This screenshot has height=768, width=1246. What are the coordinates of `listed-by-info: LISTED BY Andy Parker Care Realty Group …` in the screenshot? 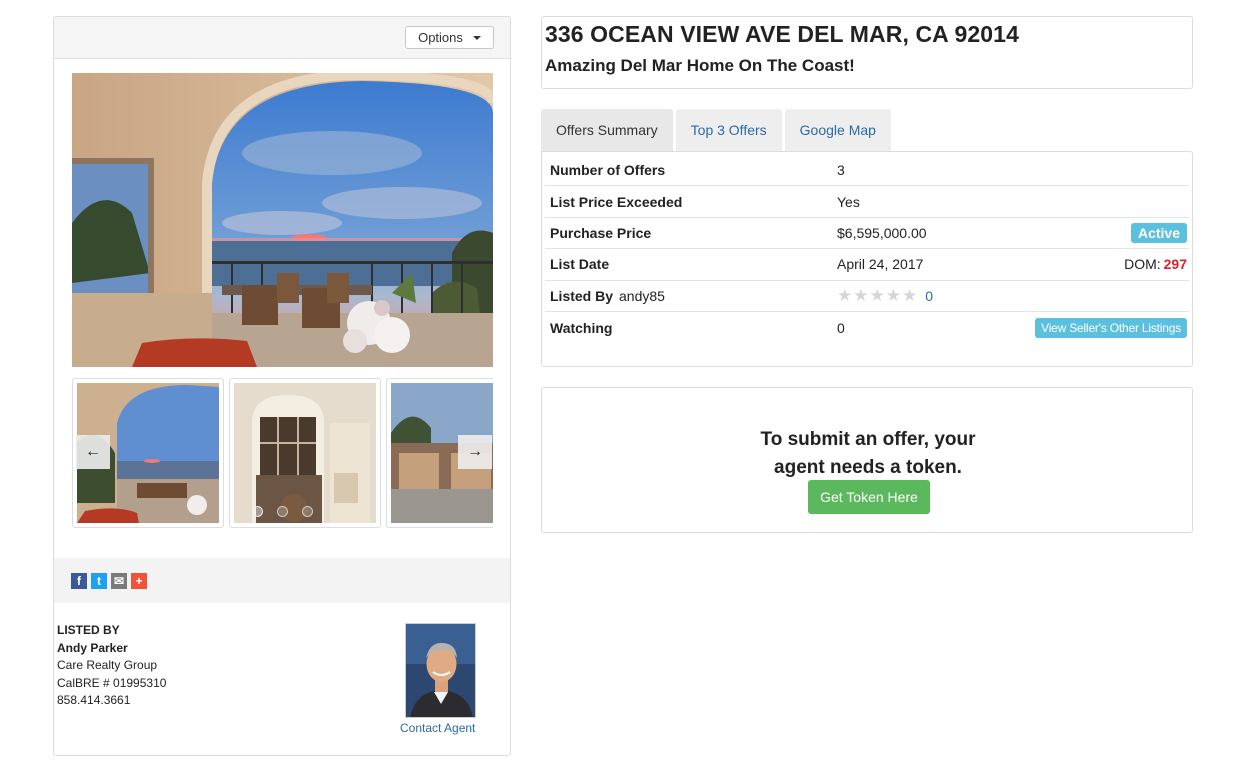 It's located at (111, 666).